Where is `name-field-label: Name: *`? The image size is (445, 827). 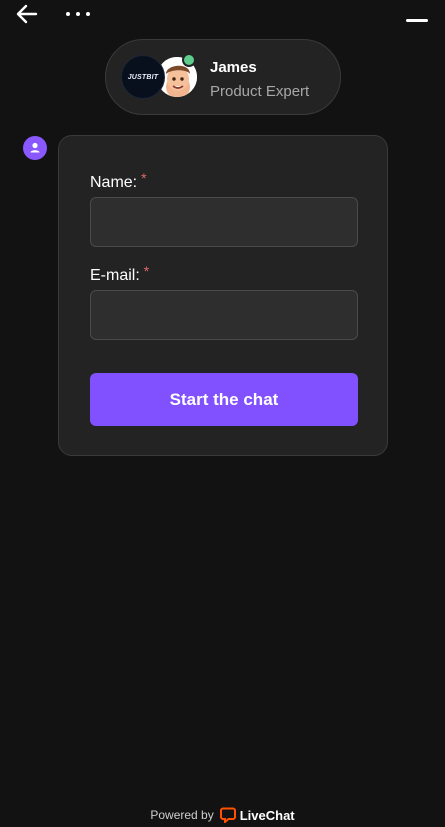 name-field-label: Name: * is located at coordinates (118, 181).